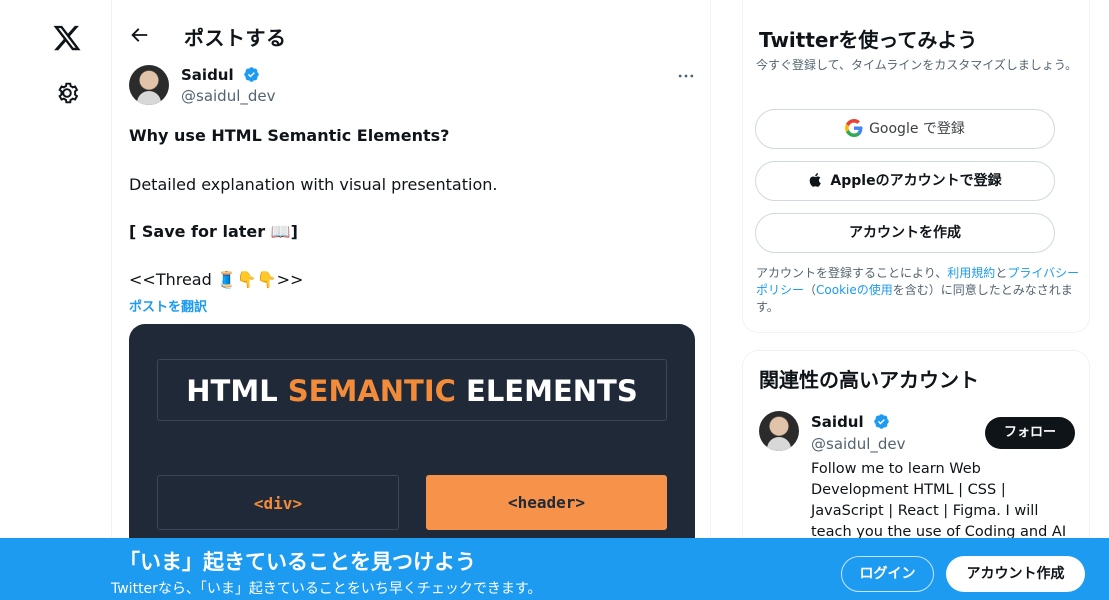  Describe the element at coordinates (546, 391) in the screenshot. I see `media-title-part3: ELEMENTS` at that location.